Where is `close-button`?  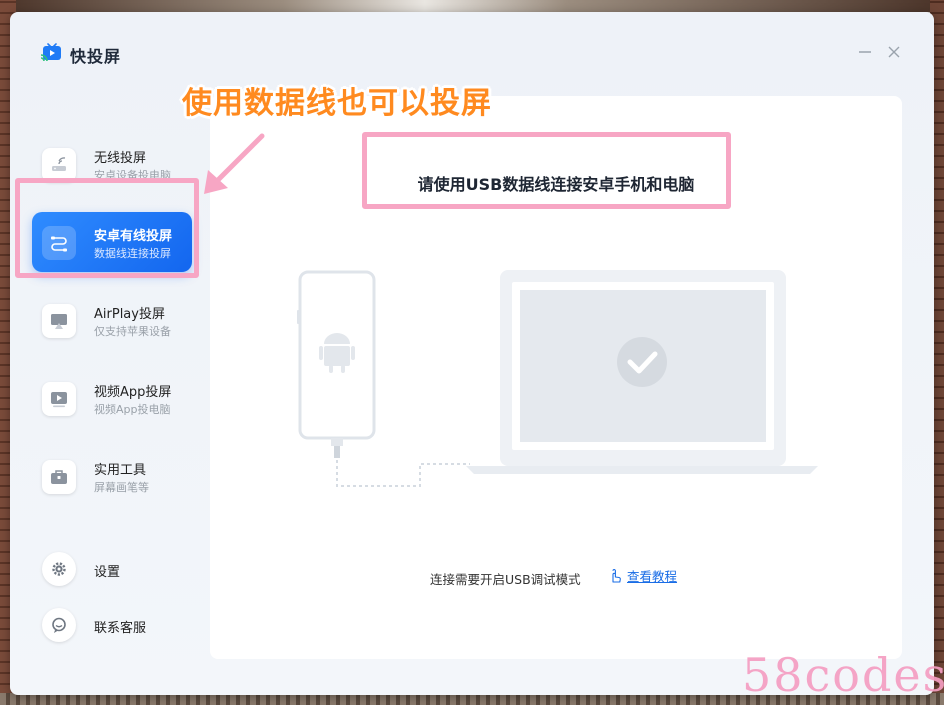 close-button is located at coordinates (894, 54).